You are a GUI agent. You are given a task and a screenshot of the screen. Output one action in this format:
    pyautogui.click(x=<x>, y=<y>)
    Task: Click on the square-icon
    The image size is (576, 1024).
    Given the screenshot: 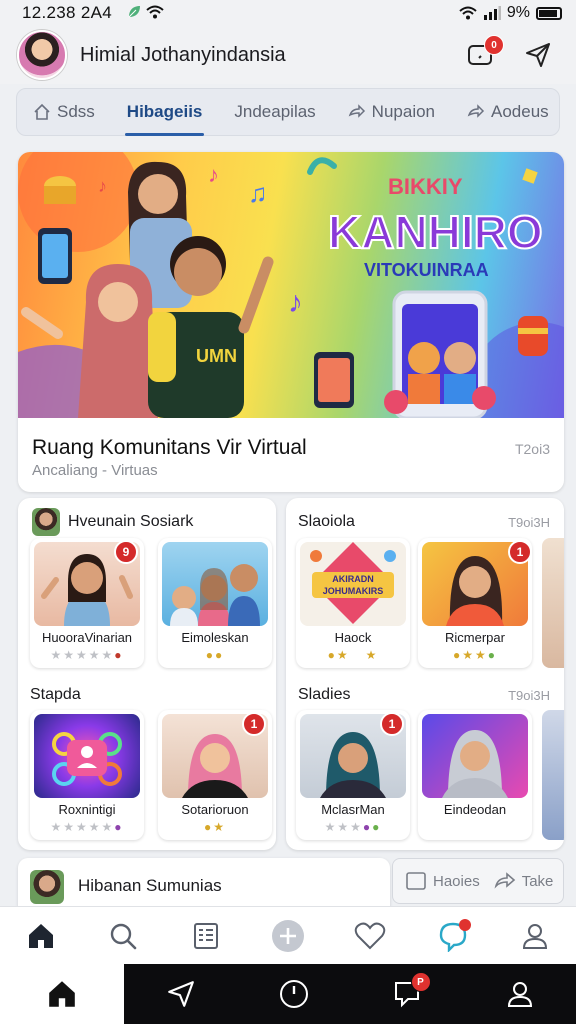 What is the action you would take?
    pyautogui.click(x=416, y=881)
    